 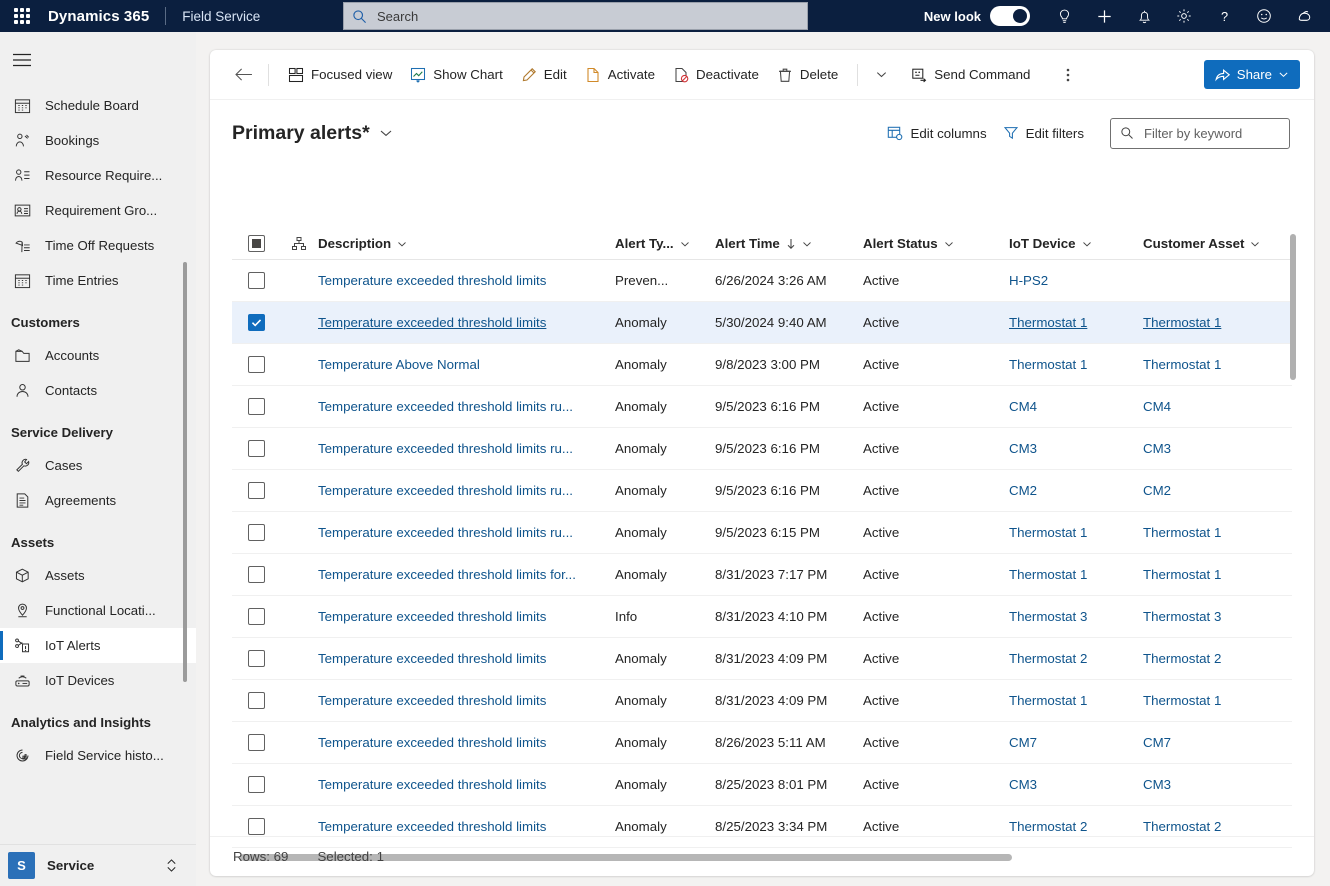 What do you see at coordinates (1217, 243) in the screenshot?
I see `column-header-customer-asset: Customer Asset` at bounding box center [1217, 243].